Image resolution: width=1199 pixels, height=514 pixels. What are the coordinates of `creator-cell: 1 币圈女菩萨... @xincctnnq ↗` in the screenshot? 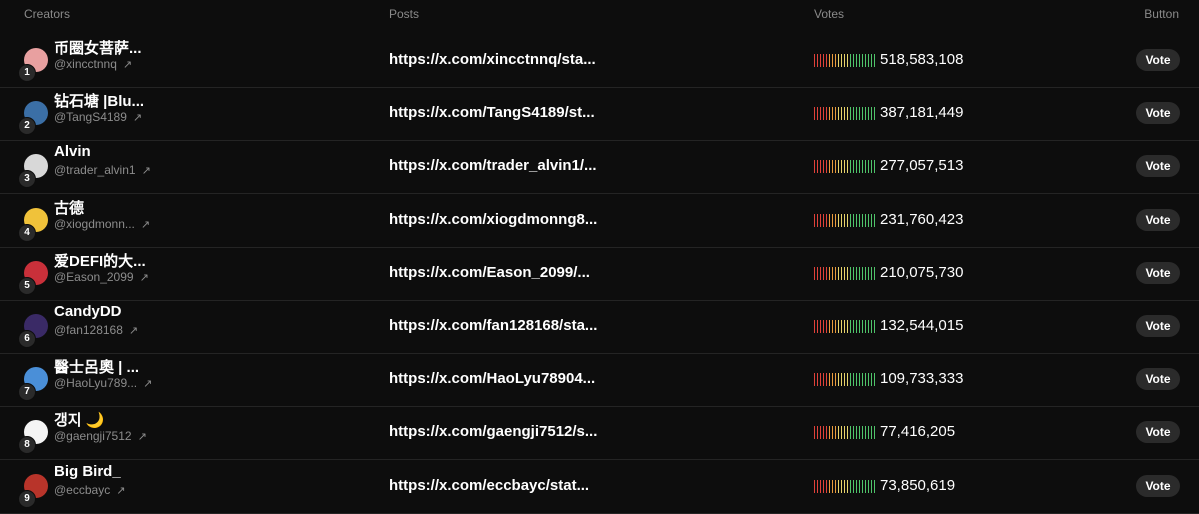 It's located at (185, 61).